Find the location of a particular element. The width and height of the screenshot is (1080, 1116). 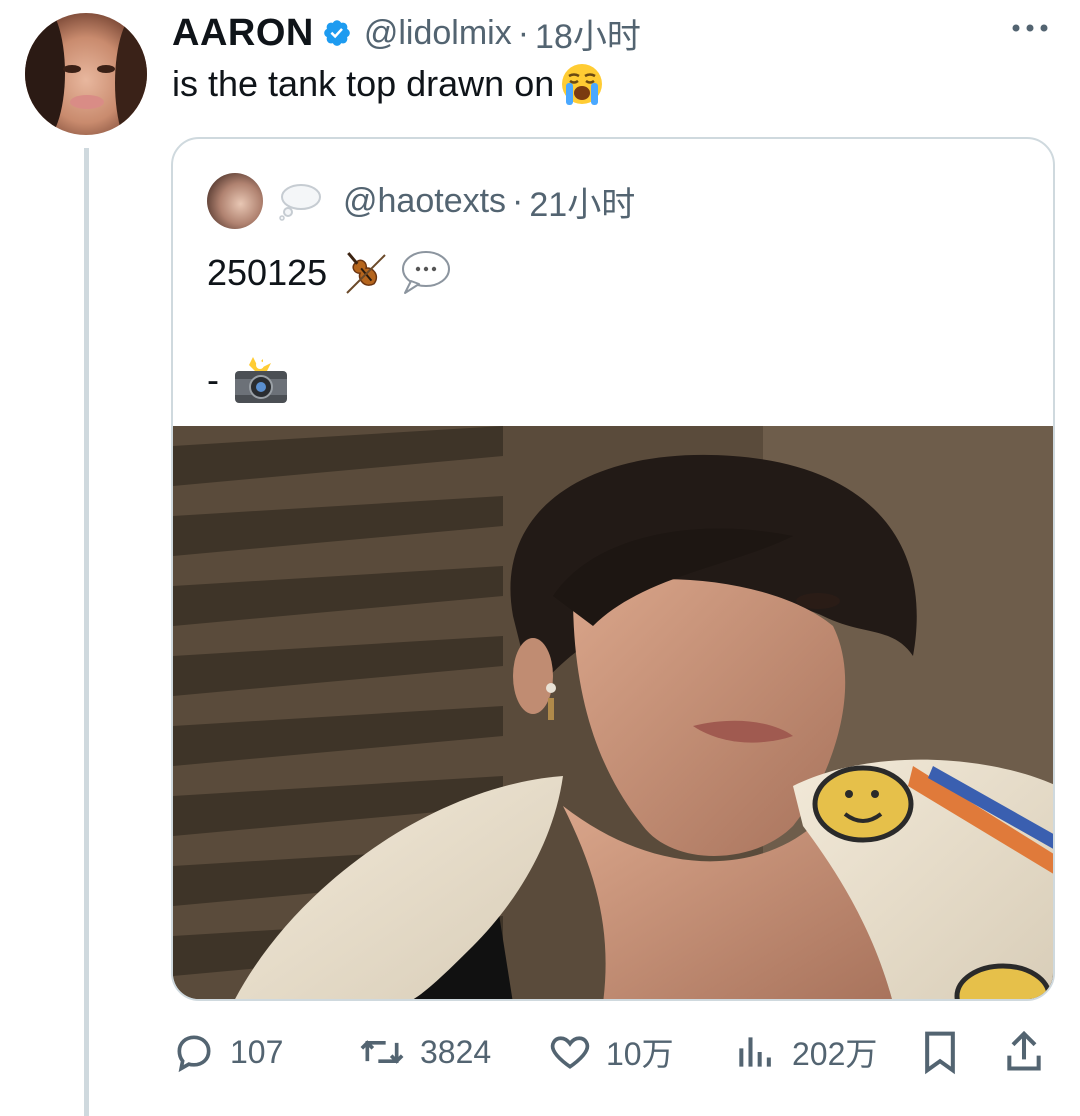

retweet-icon is located at coordinates (382, 1052).